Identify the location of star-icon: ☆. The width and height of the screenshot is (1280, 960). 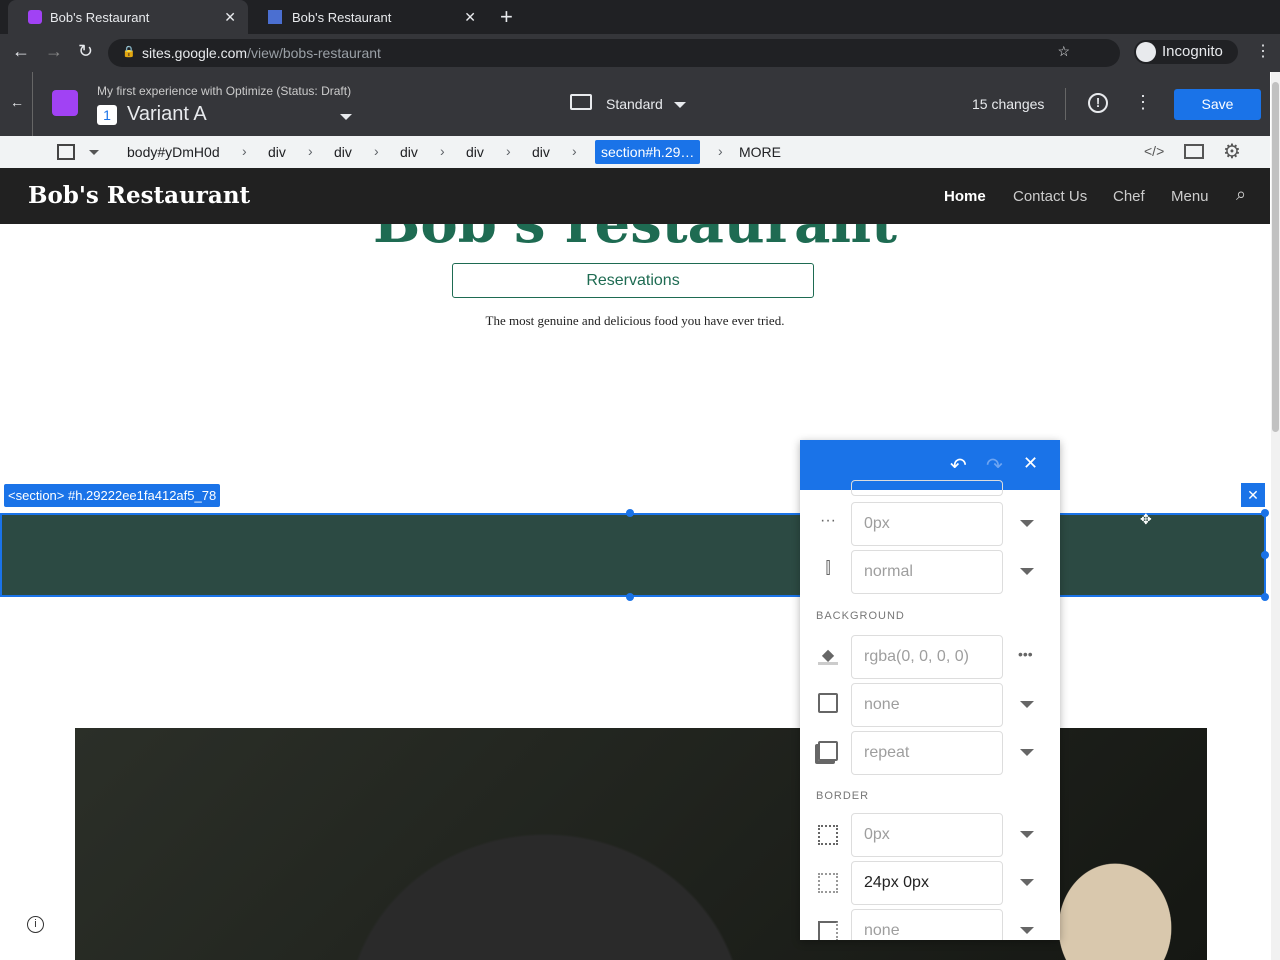
(1063, 51).